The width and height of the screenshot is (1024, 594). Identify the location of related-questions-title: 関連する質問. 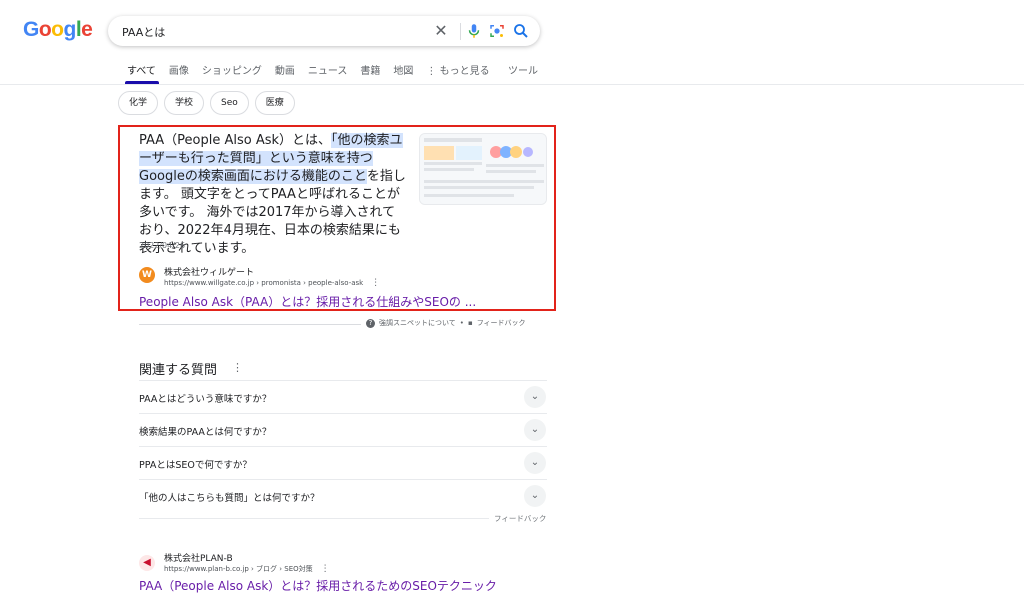
(178, 370).